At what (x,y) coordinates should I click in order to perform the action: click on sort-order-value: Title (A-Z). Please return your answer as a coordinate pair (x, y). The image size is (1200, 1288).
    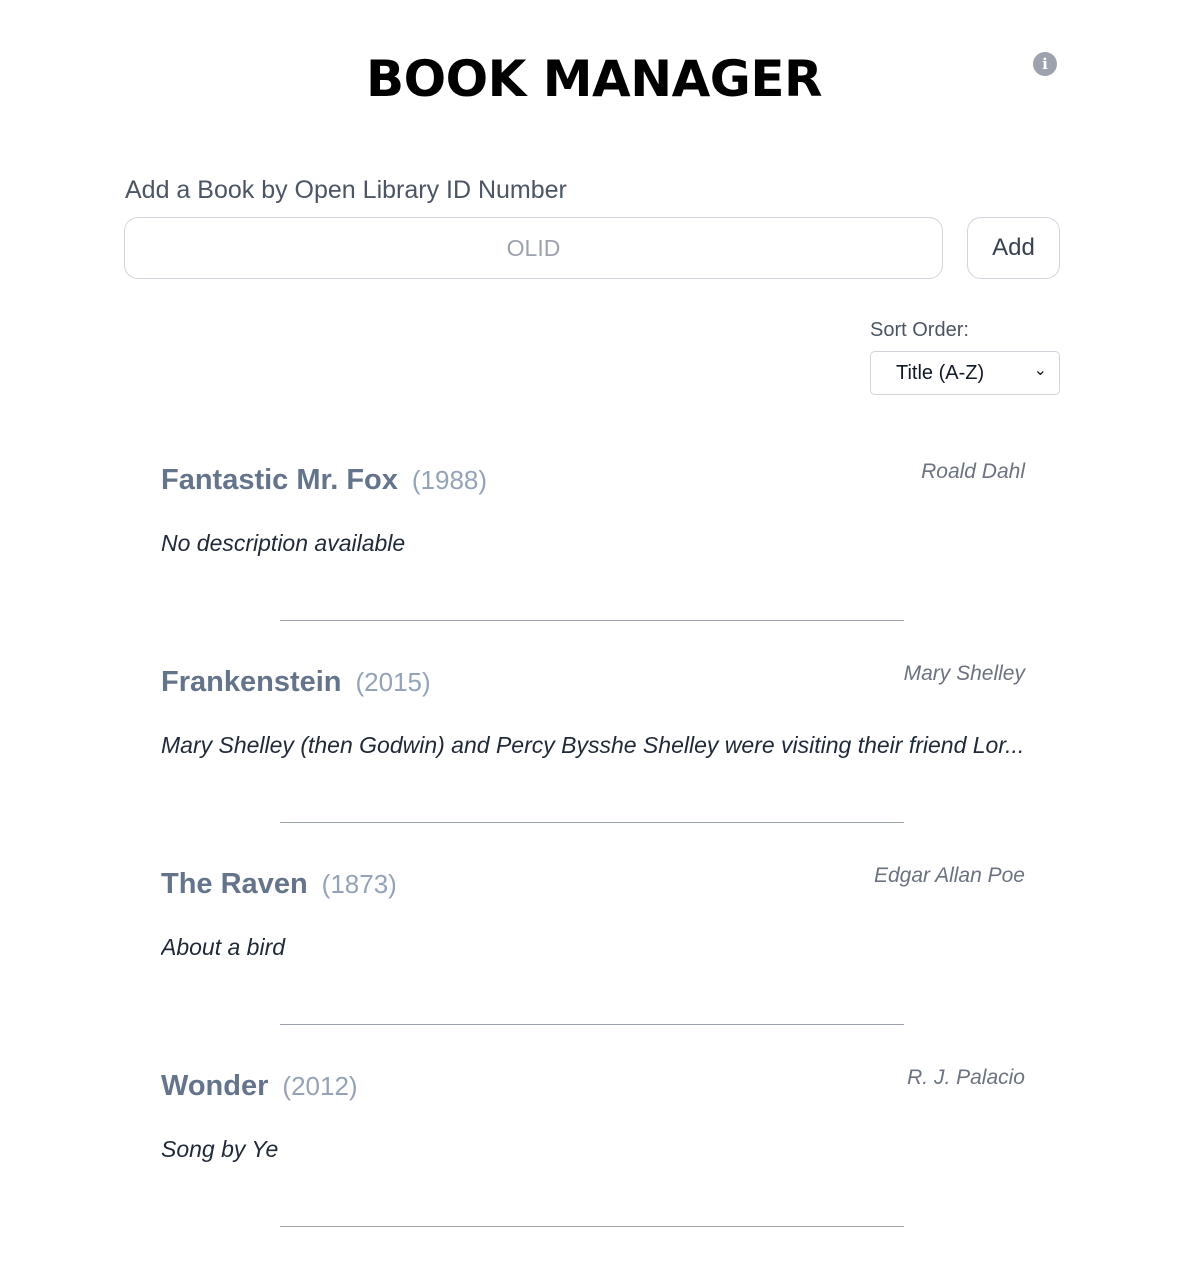
    Looking at the image, I should click on (940, 373).